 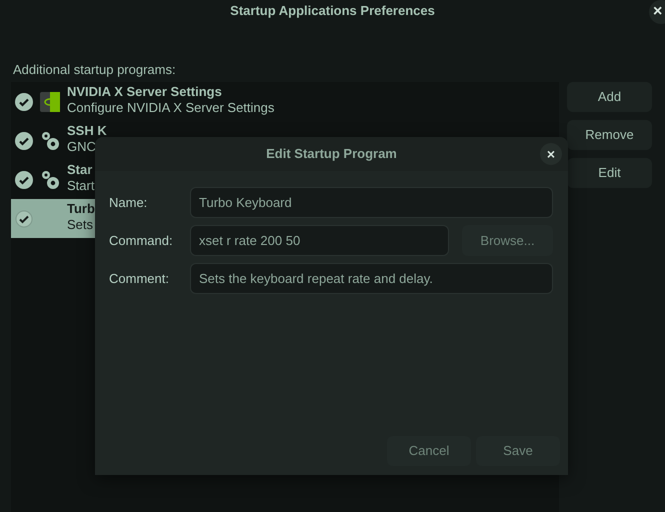 What do you see at coordinates (82, 147) in the screenshot?
I see `program-comment: GNC` at bounding box center [82, 147].